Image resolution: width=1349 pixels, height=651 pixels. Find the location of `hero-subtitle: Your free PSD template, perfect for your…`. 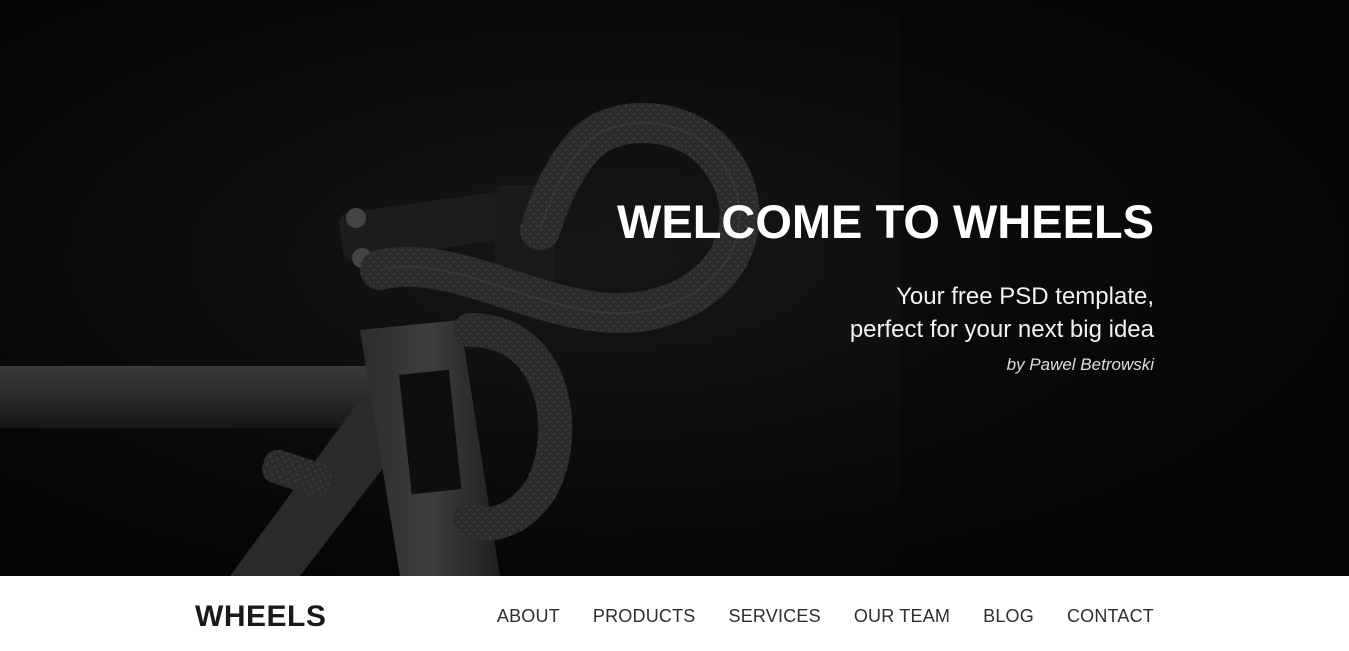

hero-subtitle: Your free PSD template, perfect for your… is located at coordinates (844, 313).